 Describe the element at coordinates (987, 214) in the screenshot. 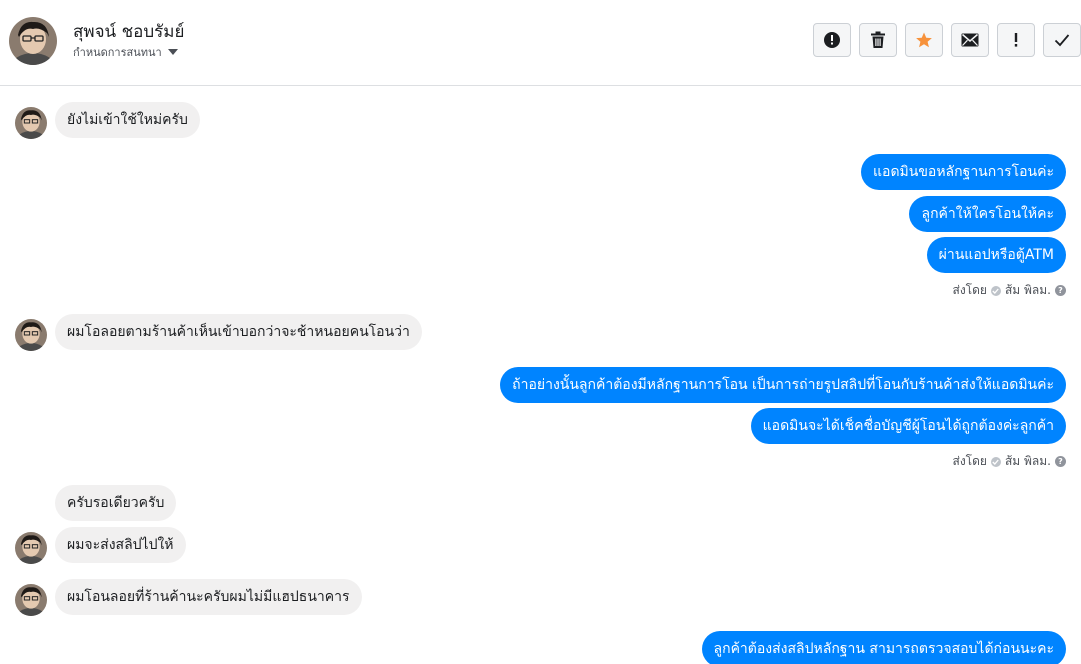

I see `outgoing-message: ลูกค้าให้ใครโอนให้คะ` at that location.